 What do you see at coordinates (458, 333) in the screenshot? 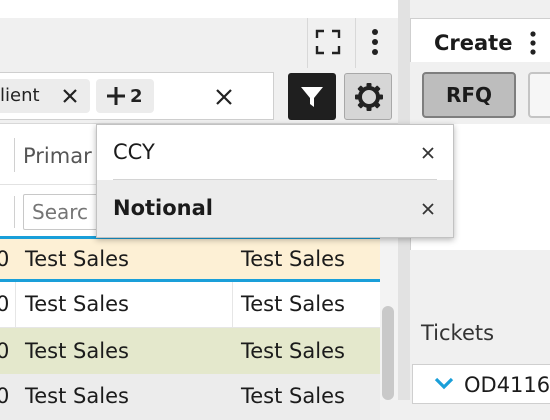
I see `tickets-title: Tickets` at bounding box center [458, 333].